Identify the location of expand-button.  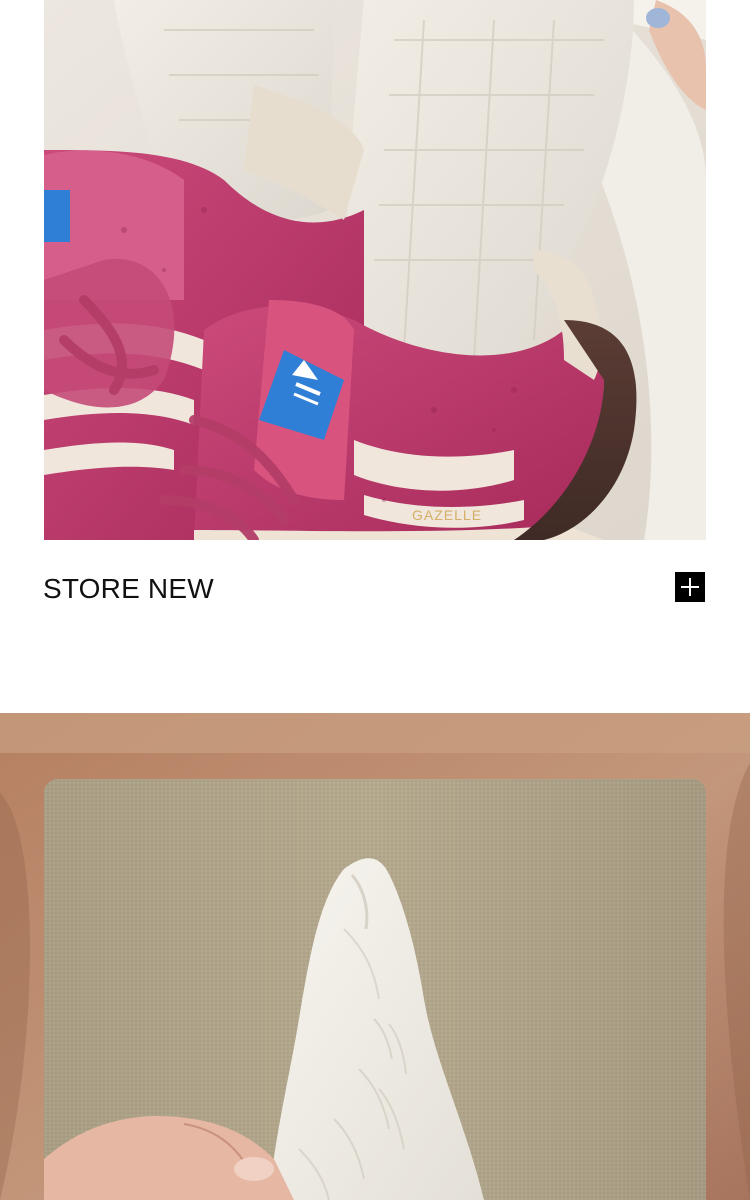
(690, 587).